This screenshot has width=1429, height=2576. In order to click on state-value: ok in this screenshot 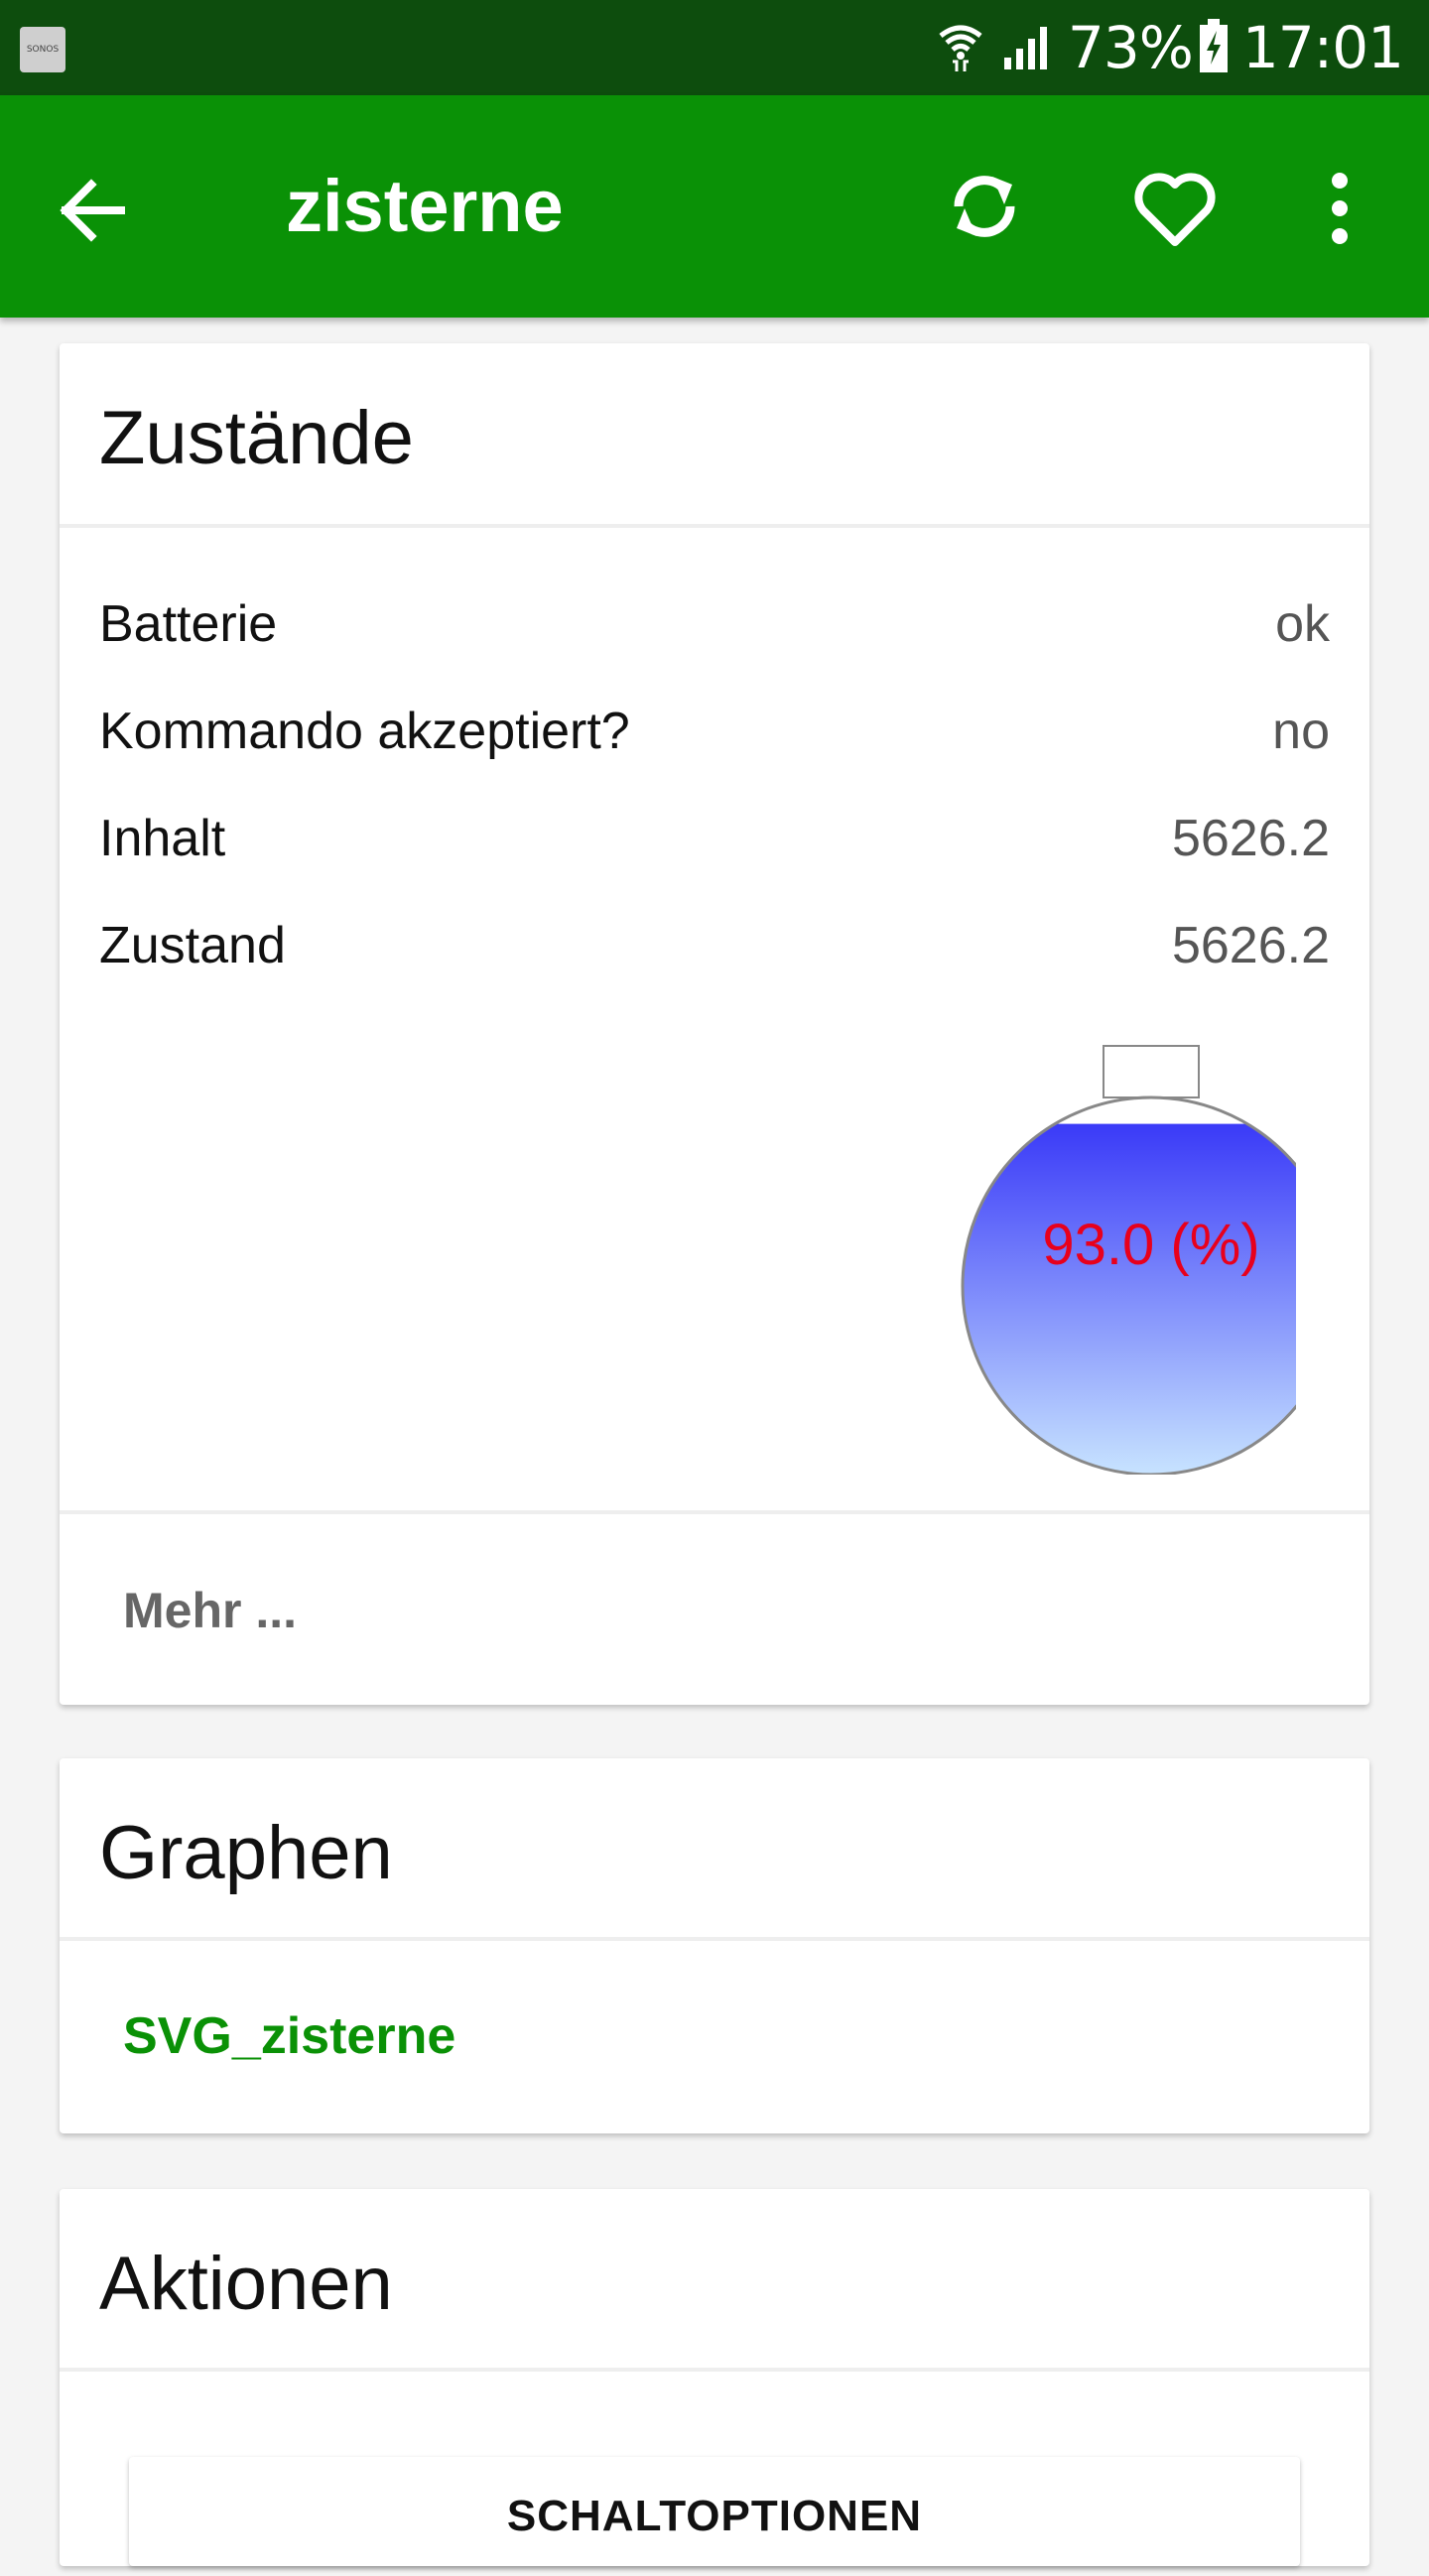, I will do `click(1302, 624)`.